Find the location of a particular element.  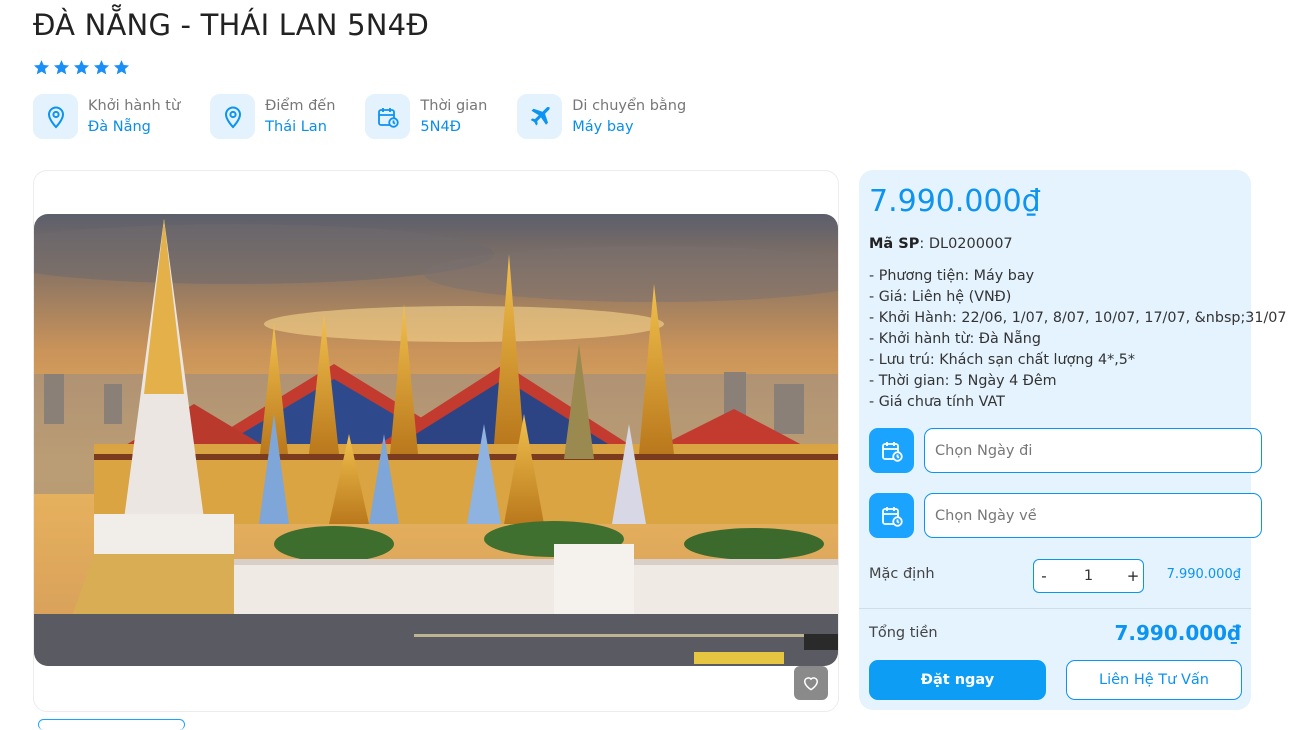

return-calendar-button is located at coordinates (891, 515).